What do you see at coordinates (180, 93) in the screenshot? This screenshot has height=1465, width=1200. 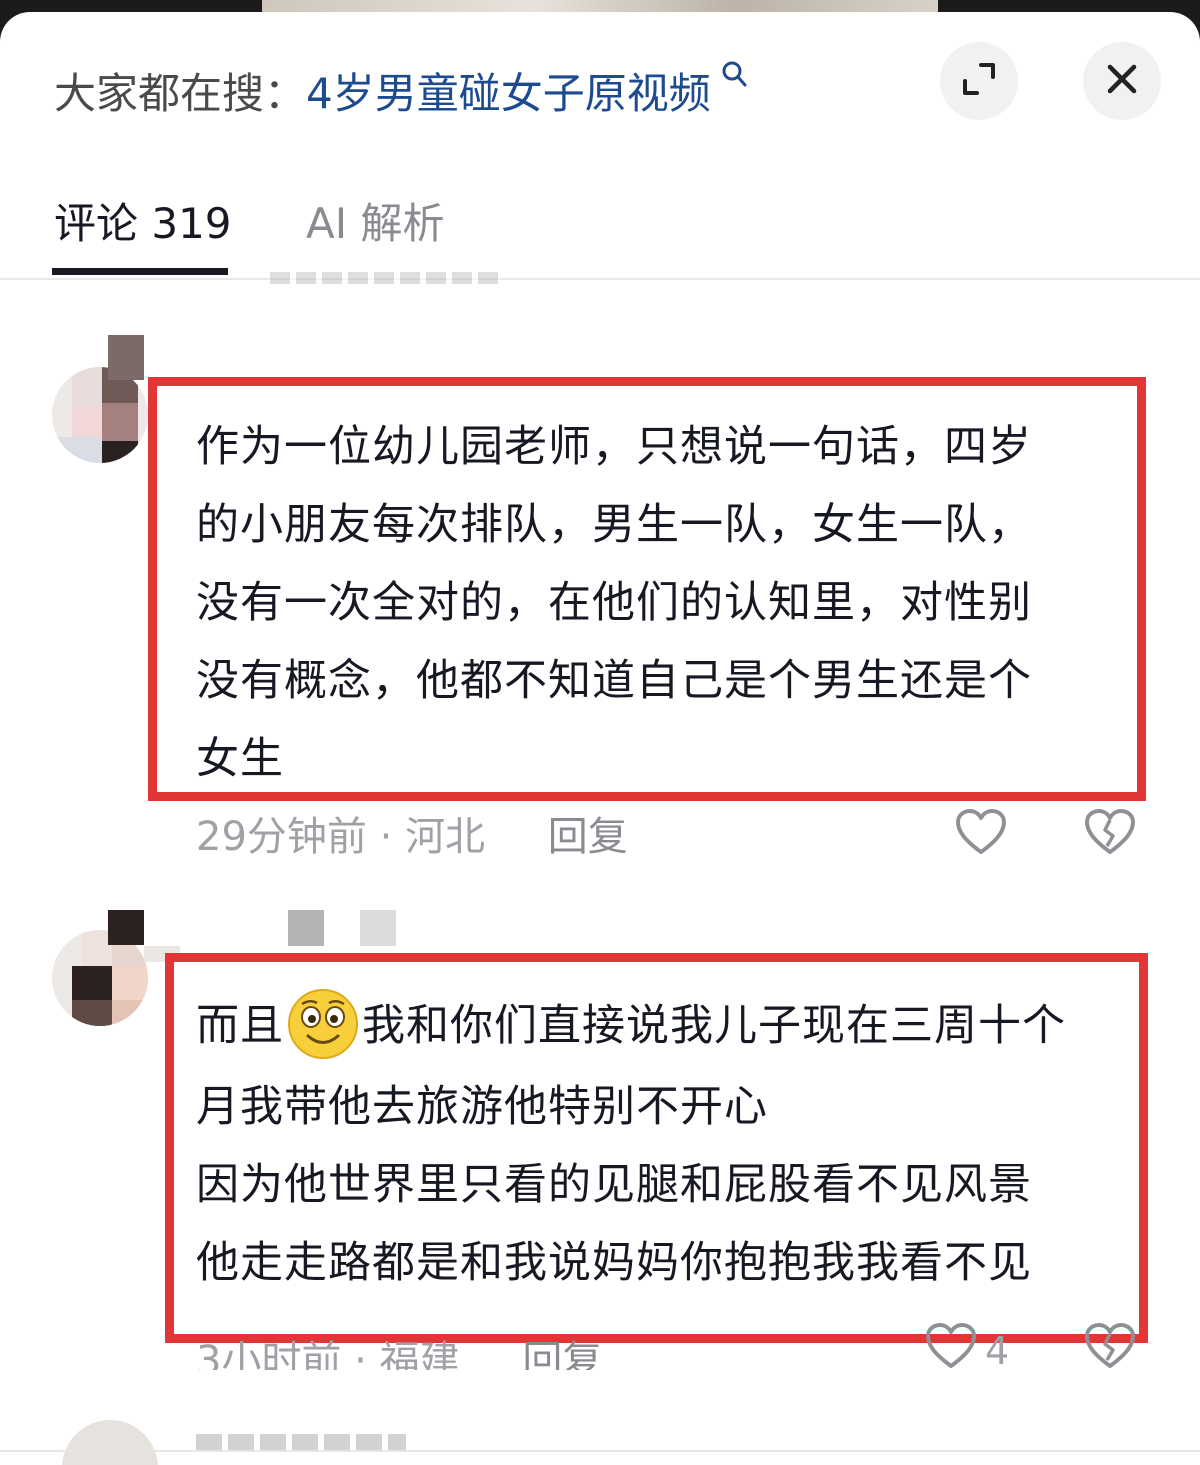 I see `search-suggestion-label: 大家都在搜：` at bounding box center [180, 93].